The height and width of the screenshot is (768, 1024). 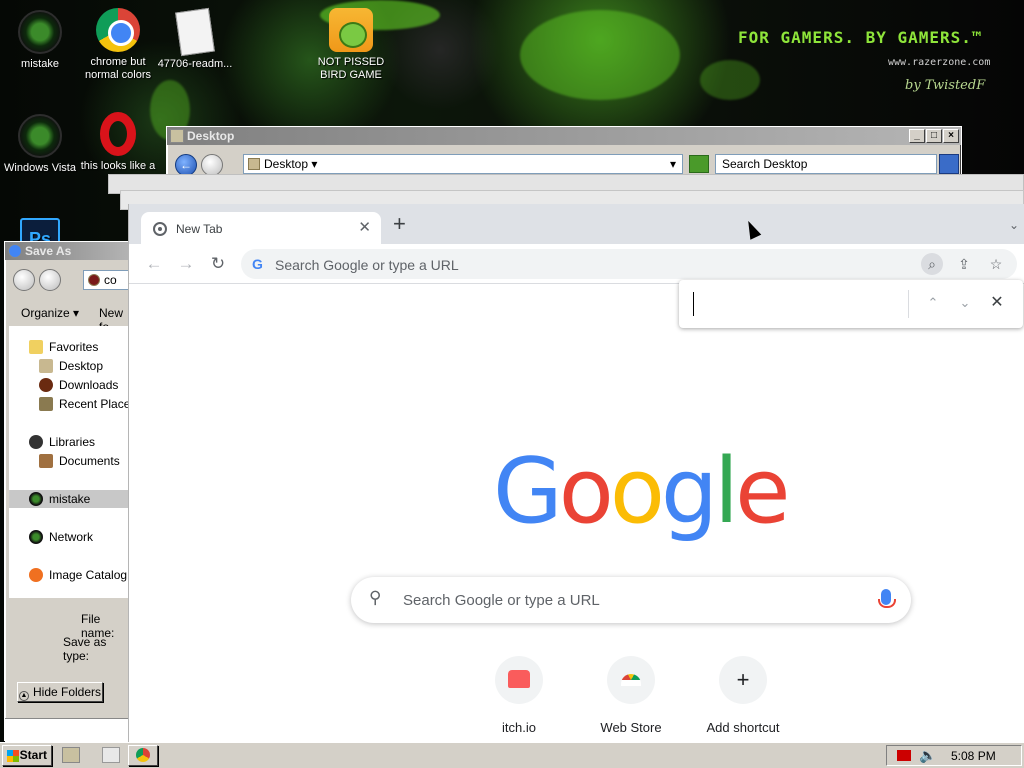 I want to click on tree-item-desktop: Desktop, so click(x=71, y=366).